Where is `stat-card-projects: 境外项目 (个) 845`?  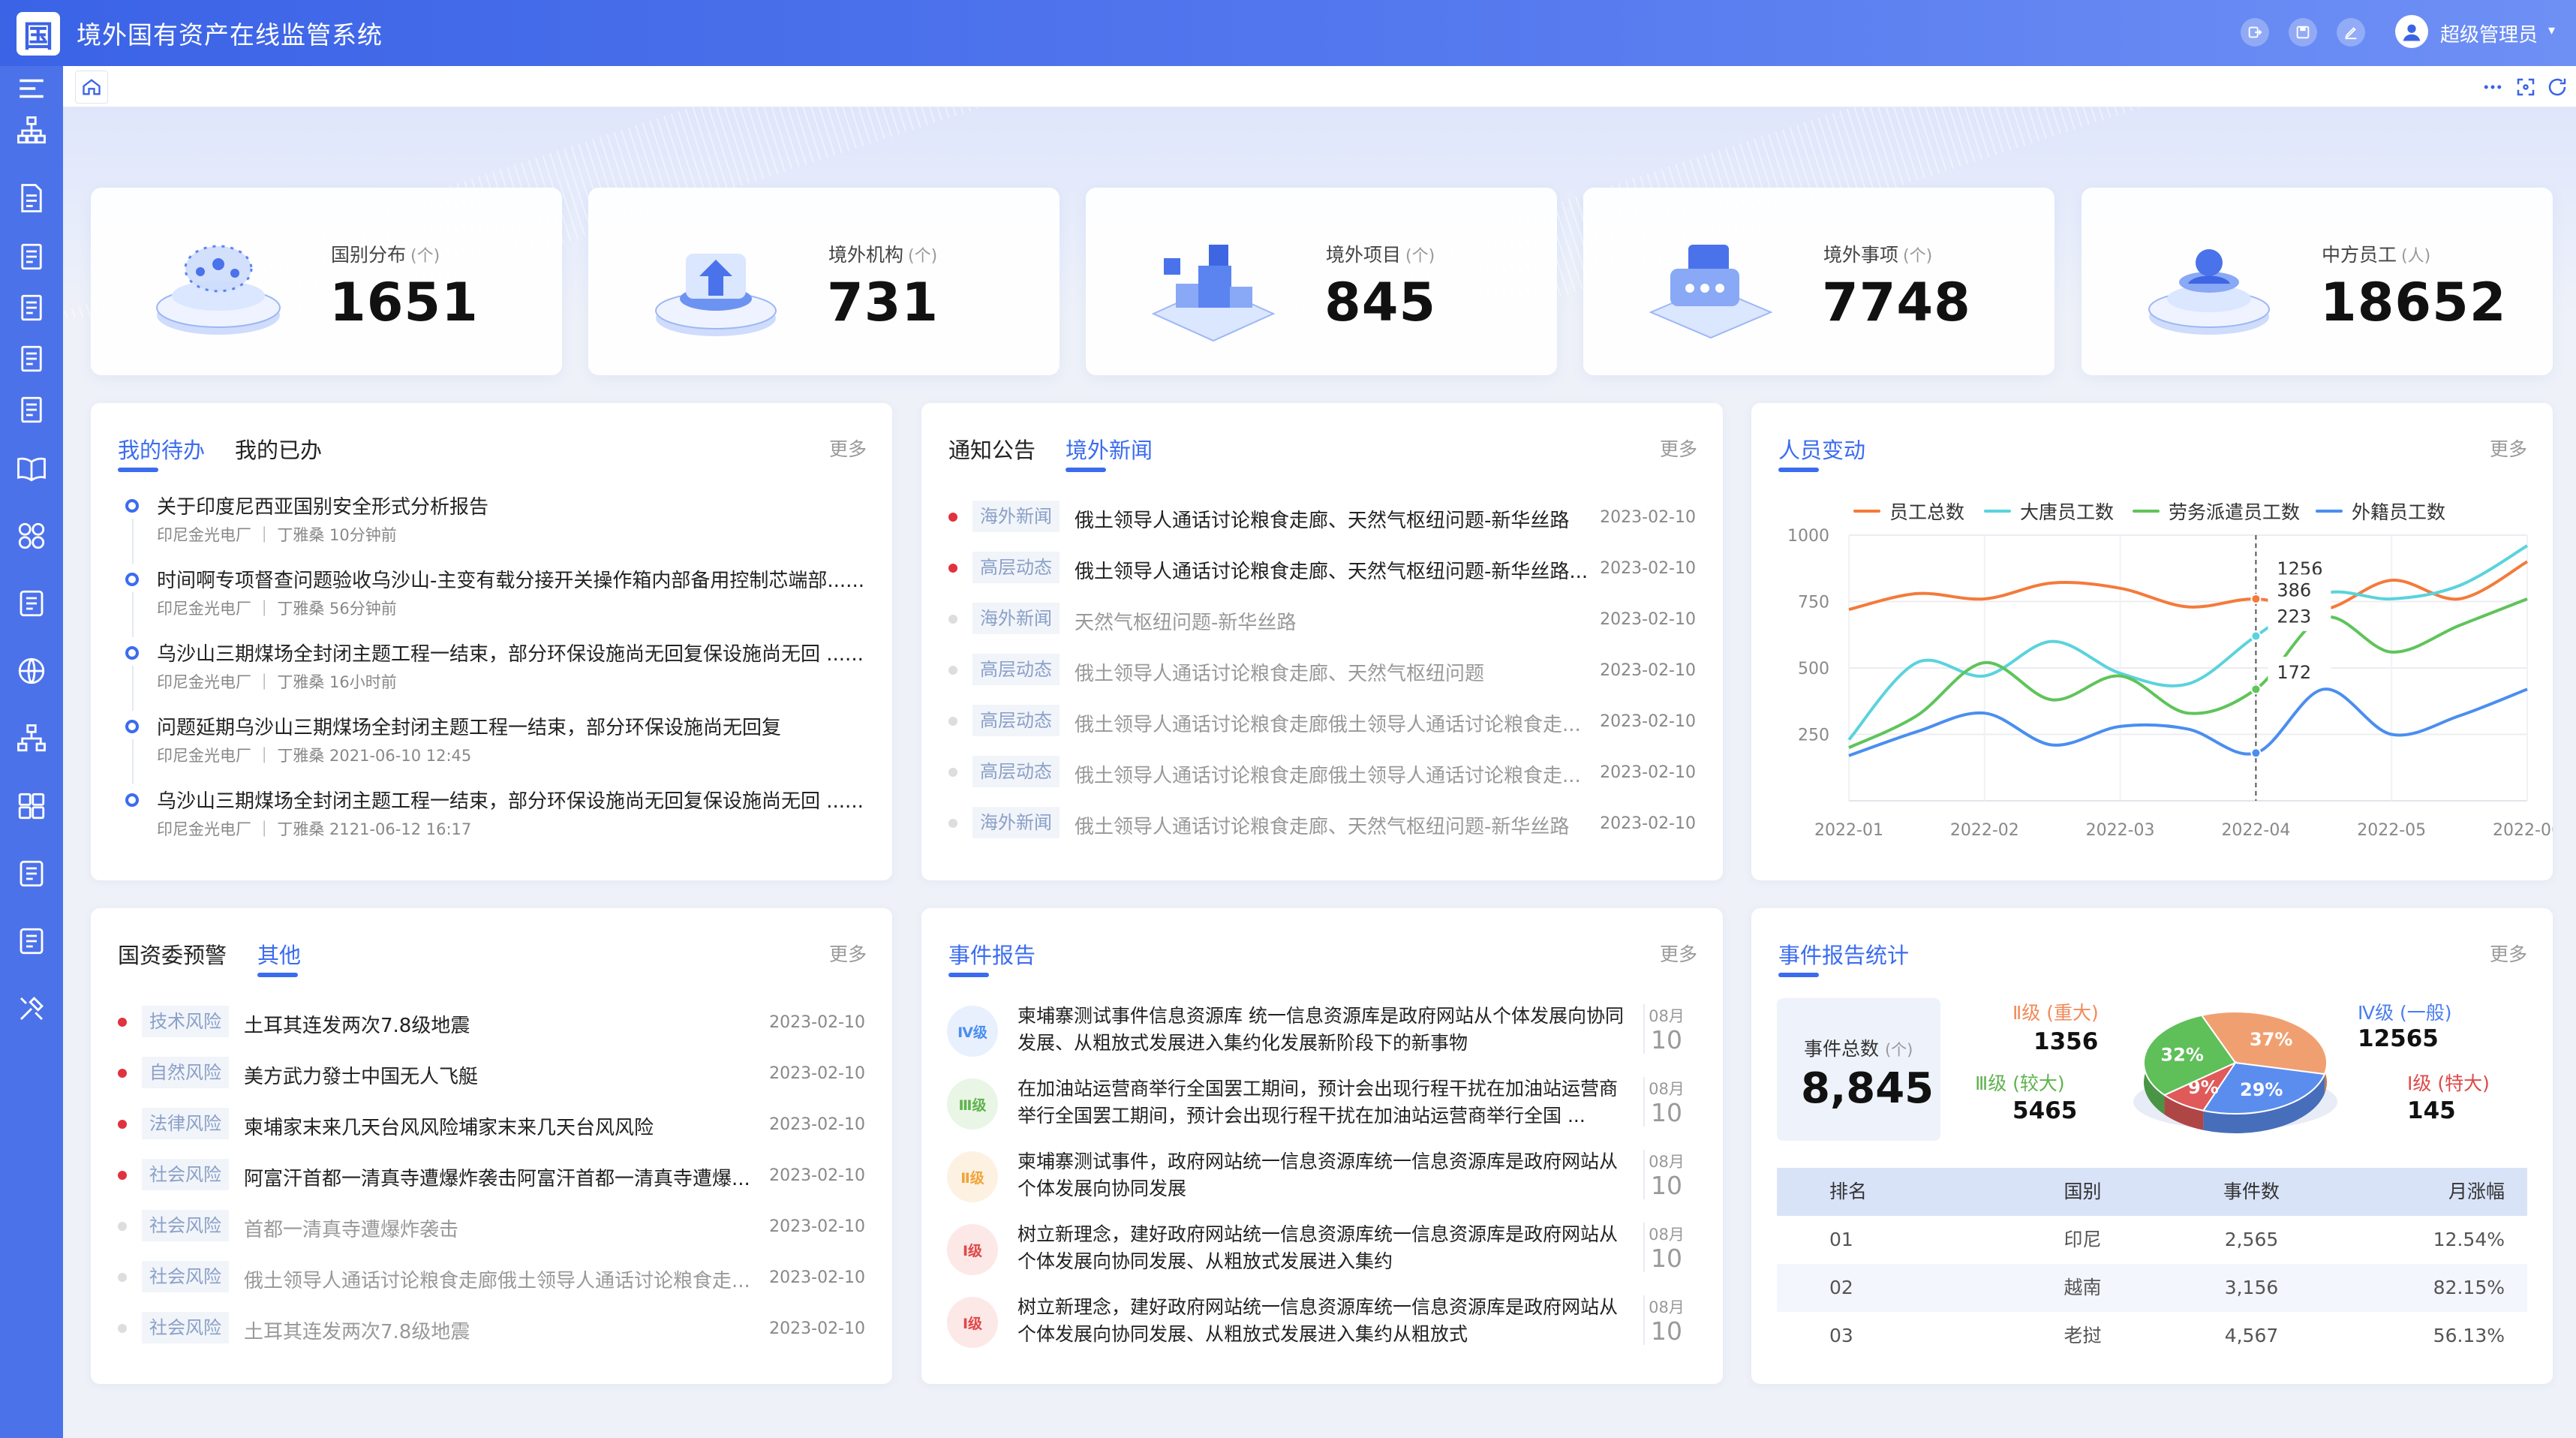 stat-card-projects: 境外项目 (个) 845 is located at coordinates (1321, 282).